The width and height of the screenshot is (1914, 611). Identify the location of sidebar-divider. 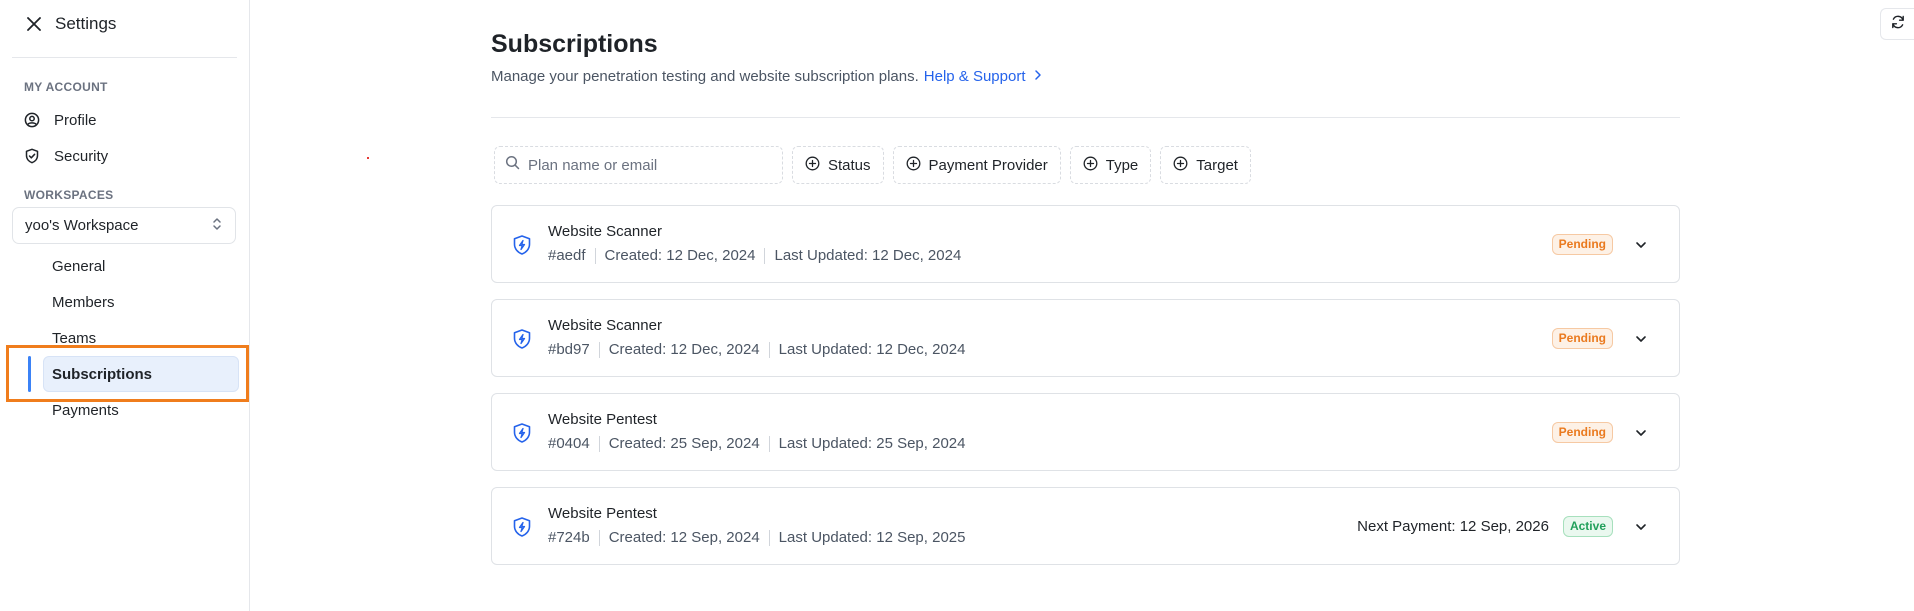
(124, 57).